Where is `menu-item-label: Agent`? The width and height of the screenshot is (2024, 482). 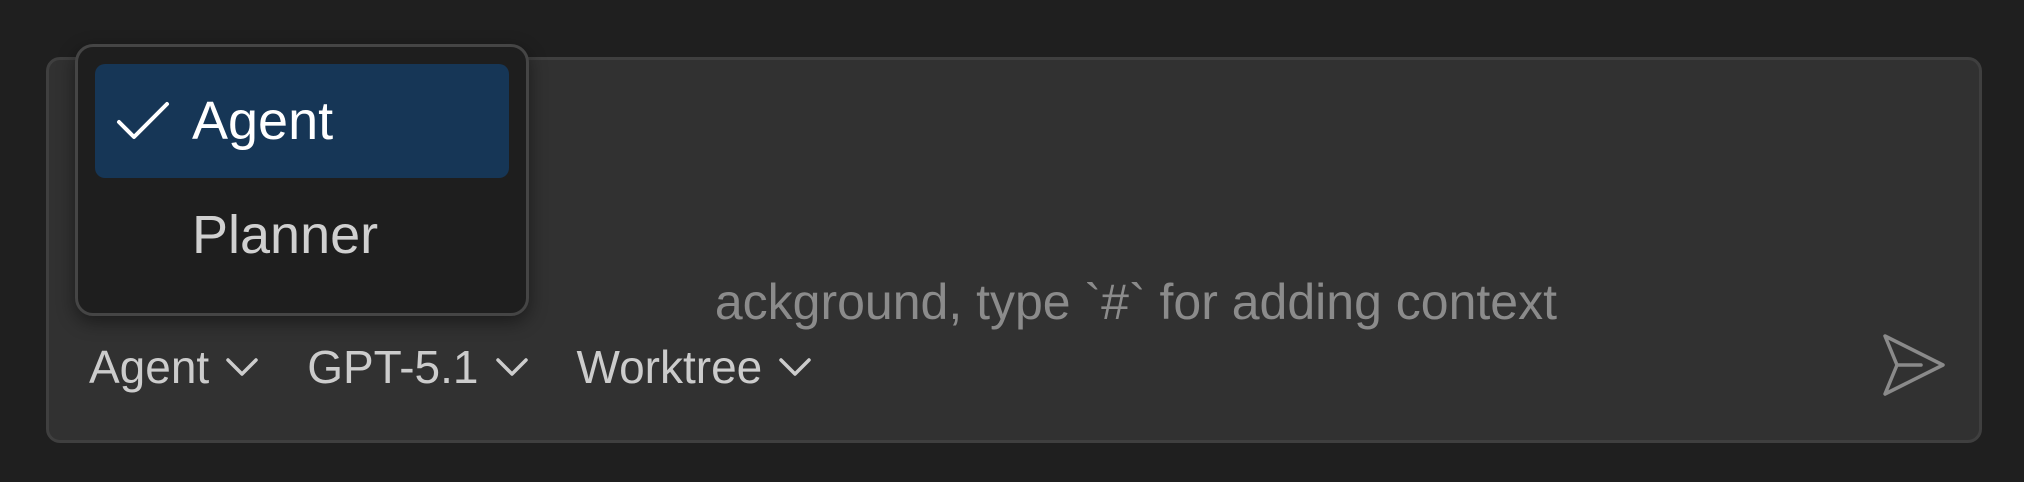
menu-item-label: Agent is located at coordinates (263, 121).